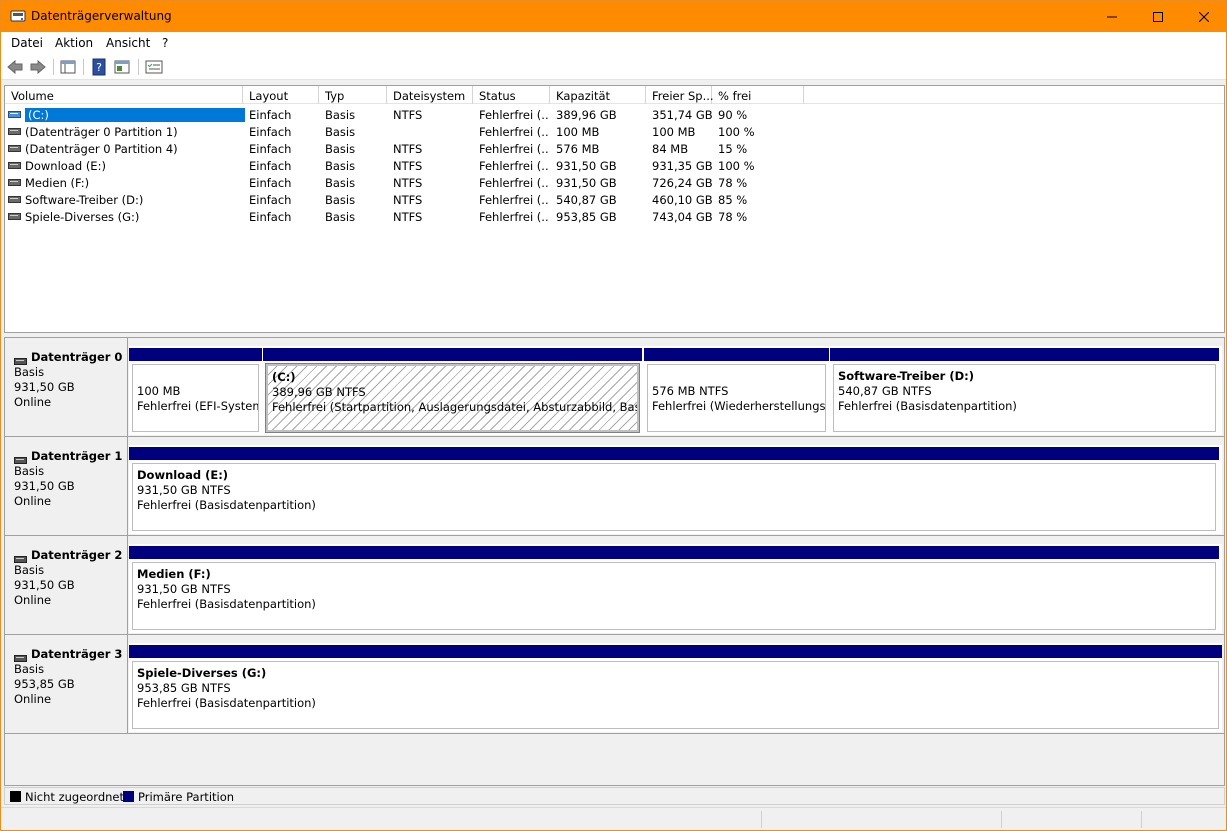  What do you see at coordinates (33, 699) in the screenshot?
I see `disk-state: Online` at bounding box center [33, 699].